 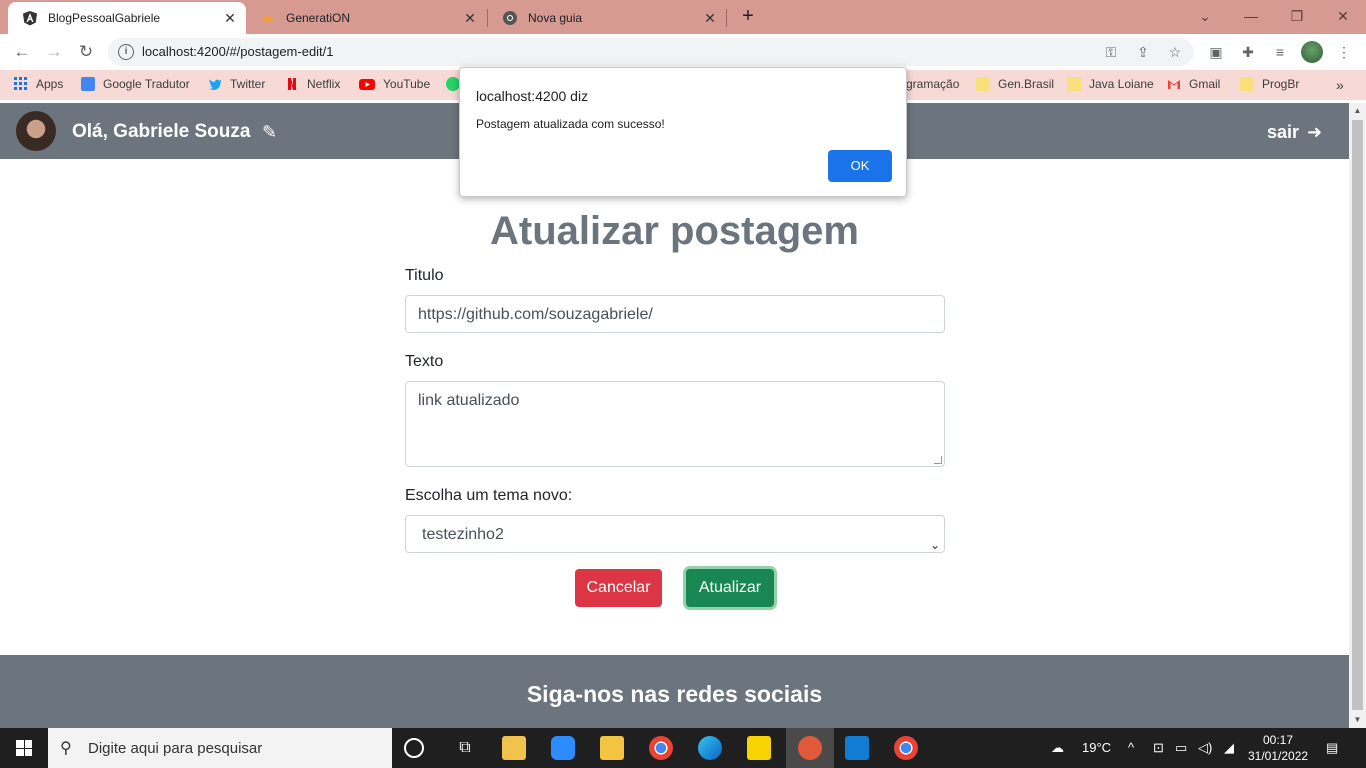 What do you see at coordinates (21, 84) in the screenshot?
I see `apps-grid-icon` at bounding box center [21, 84].